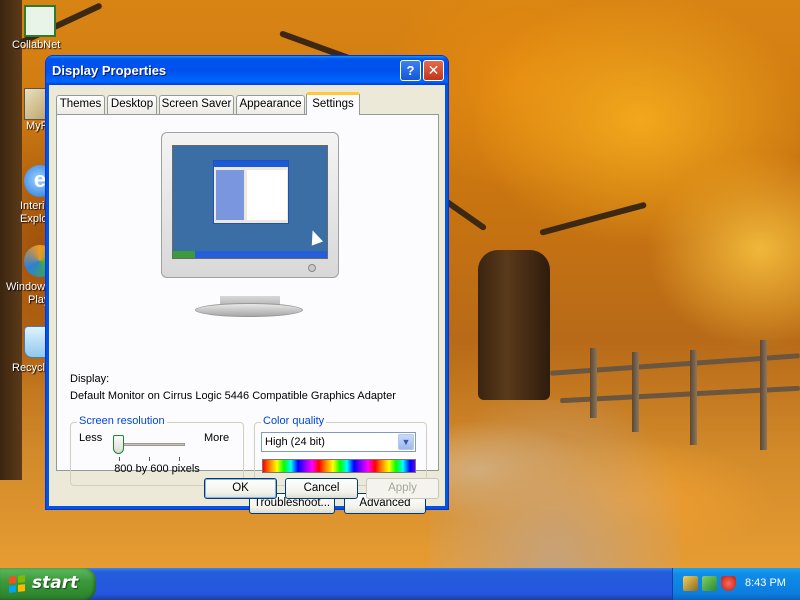 Image resolution: width=800 pixels, height=600 pixels. What do you see at coordinates (312, 268) in the screenshot?
I see `power-led-icon` at bounding box center [312, 268].